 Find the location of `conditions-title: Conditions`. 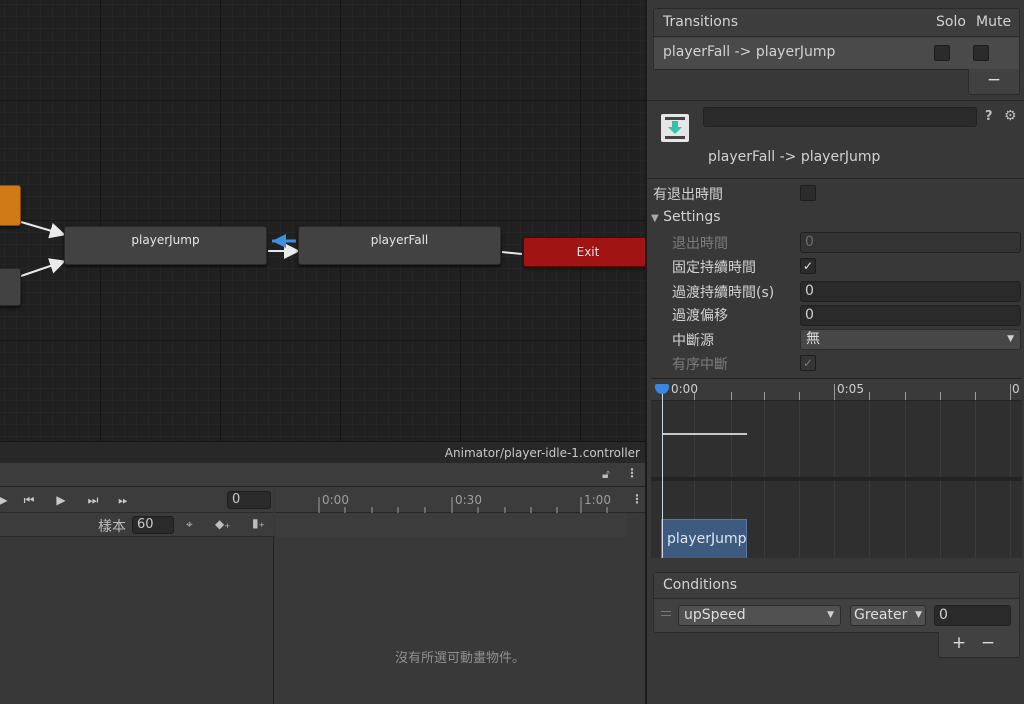

conditions-title: Conditions is located at coordinates (700, 585).